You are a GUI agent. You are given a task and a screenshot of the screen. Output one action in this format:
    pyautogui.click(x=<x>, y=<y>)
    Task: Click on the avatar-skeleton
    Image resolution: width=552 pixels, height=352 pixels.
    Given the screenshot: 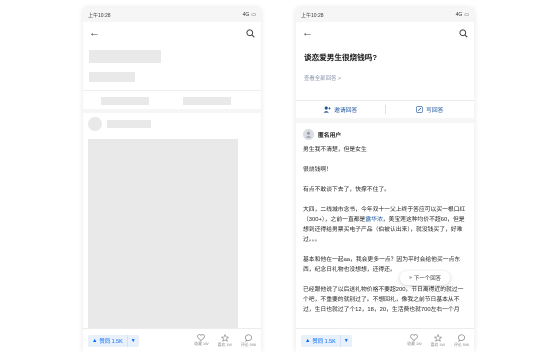 What is the action you would take?
    pyautogui.click(x=95, y=124)
    